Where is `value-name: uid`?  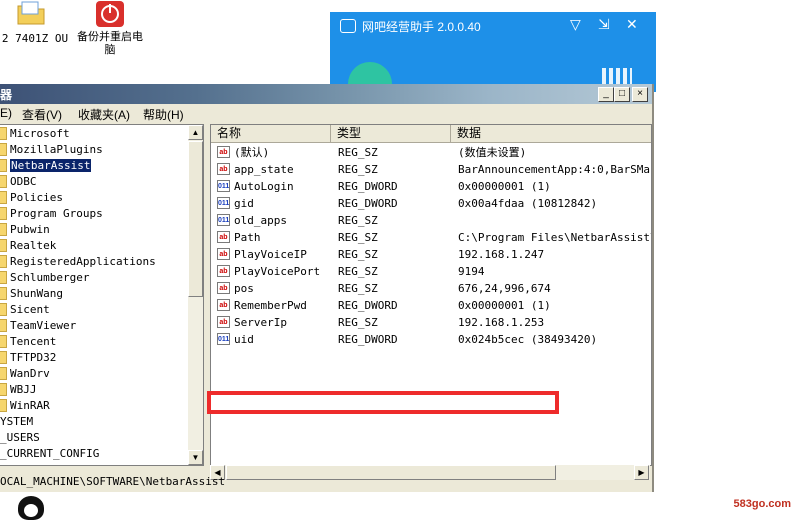
value-name: uid is located at coordinates (244, 339).